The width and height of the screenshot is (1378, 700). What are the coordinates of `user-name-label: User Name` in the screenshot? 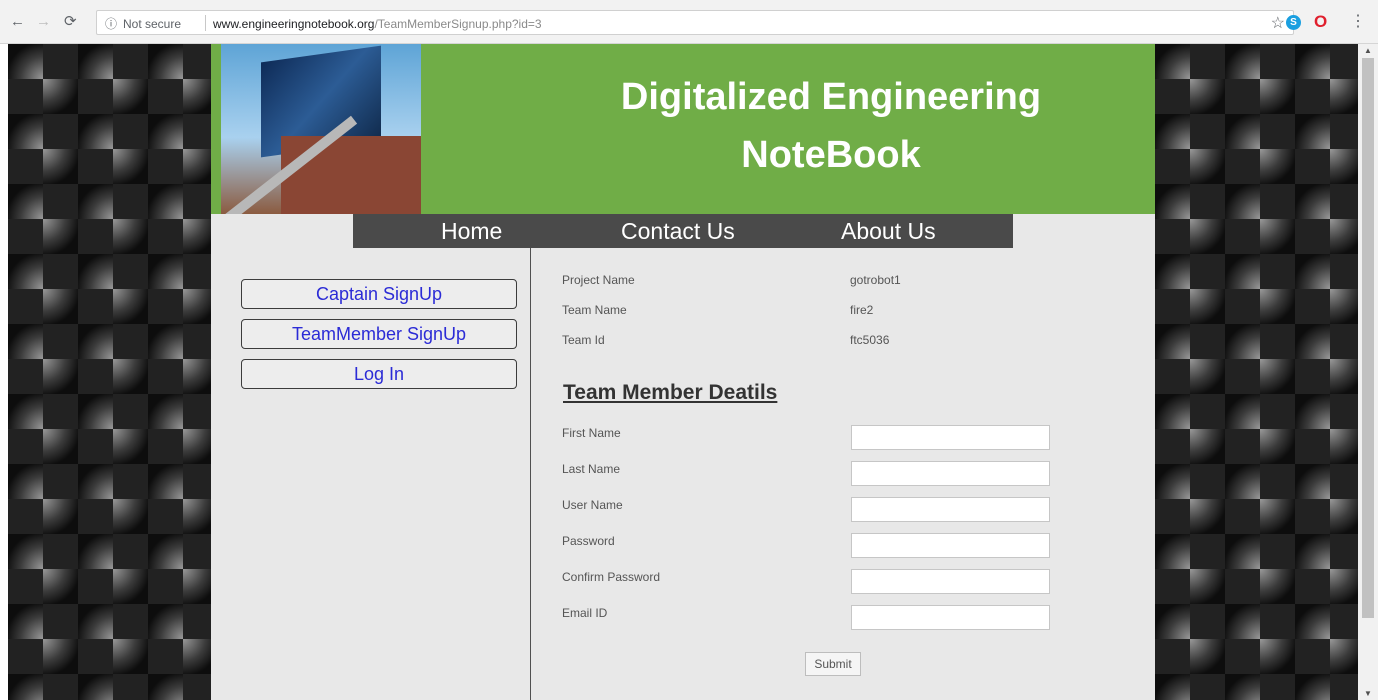 It's located at (592, 505).